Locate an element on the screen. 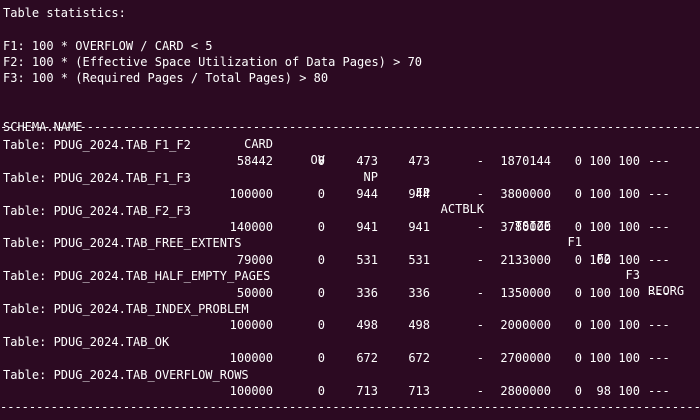 This screenshot has height=420, width=700. cell-tsize: 1350000 is located at coordinates (525, 292).